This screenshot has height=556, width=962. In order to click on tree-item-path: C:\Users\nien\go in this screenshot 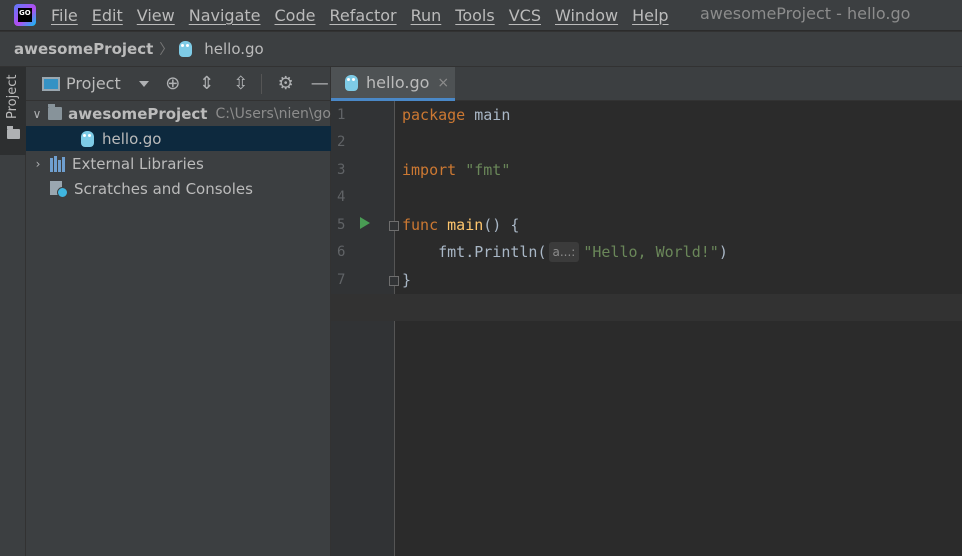, I will do `click(273, 113)`.